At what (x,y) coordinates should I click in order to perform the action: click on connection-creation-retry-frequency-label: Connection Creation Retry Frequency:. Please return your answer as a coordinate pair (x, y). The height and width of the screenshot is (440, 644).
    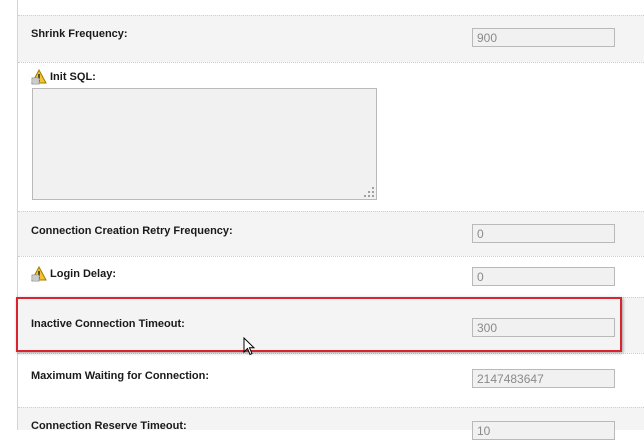
    Looking at the image, I should click on (132, 231).